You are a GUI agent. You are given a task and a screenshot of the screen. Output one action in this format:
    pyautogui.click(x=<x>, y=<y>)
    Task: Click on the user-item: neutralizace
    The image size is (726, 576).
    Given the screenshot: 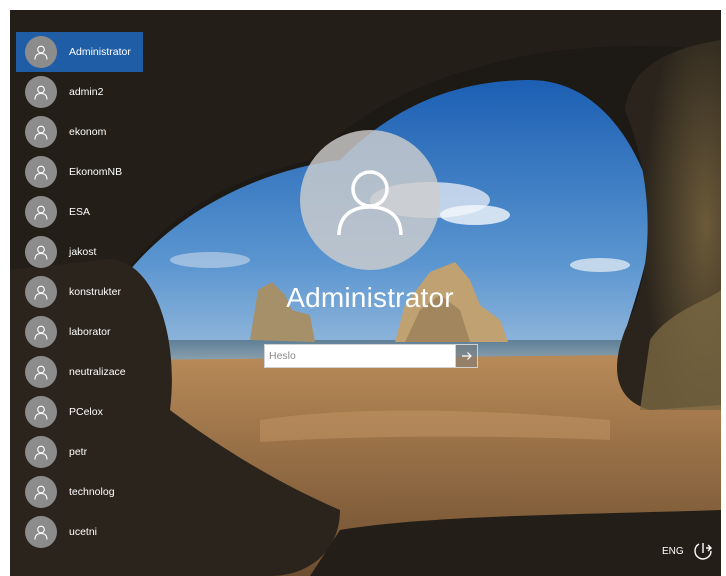 What is the action you would take?
    pyautogui.click(x=79, y=372)
    